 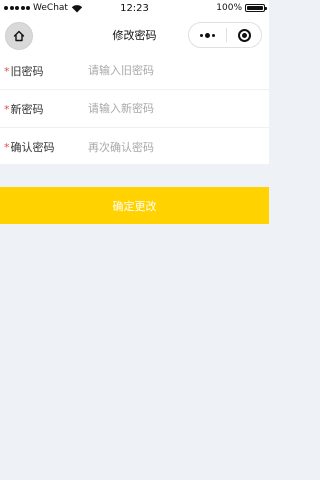 I want to click on battery-icon, so click(x=256, y=8).